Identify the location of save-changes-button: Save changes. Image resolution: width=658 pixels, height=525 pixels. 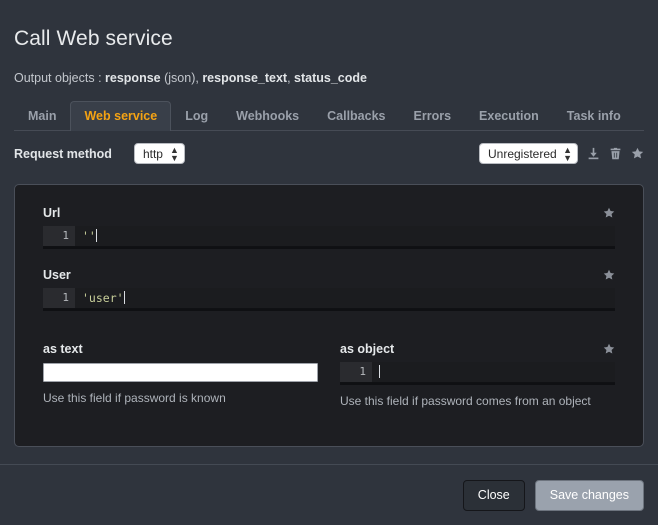
(589, 495).